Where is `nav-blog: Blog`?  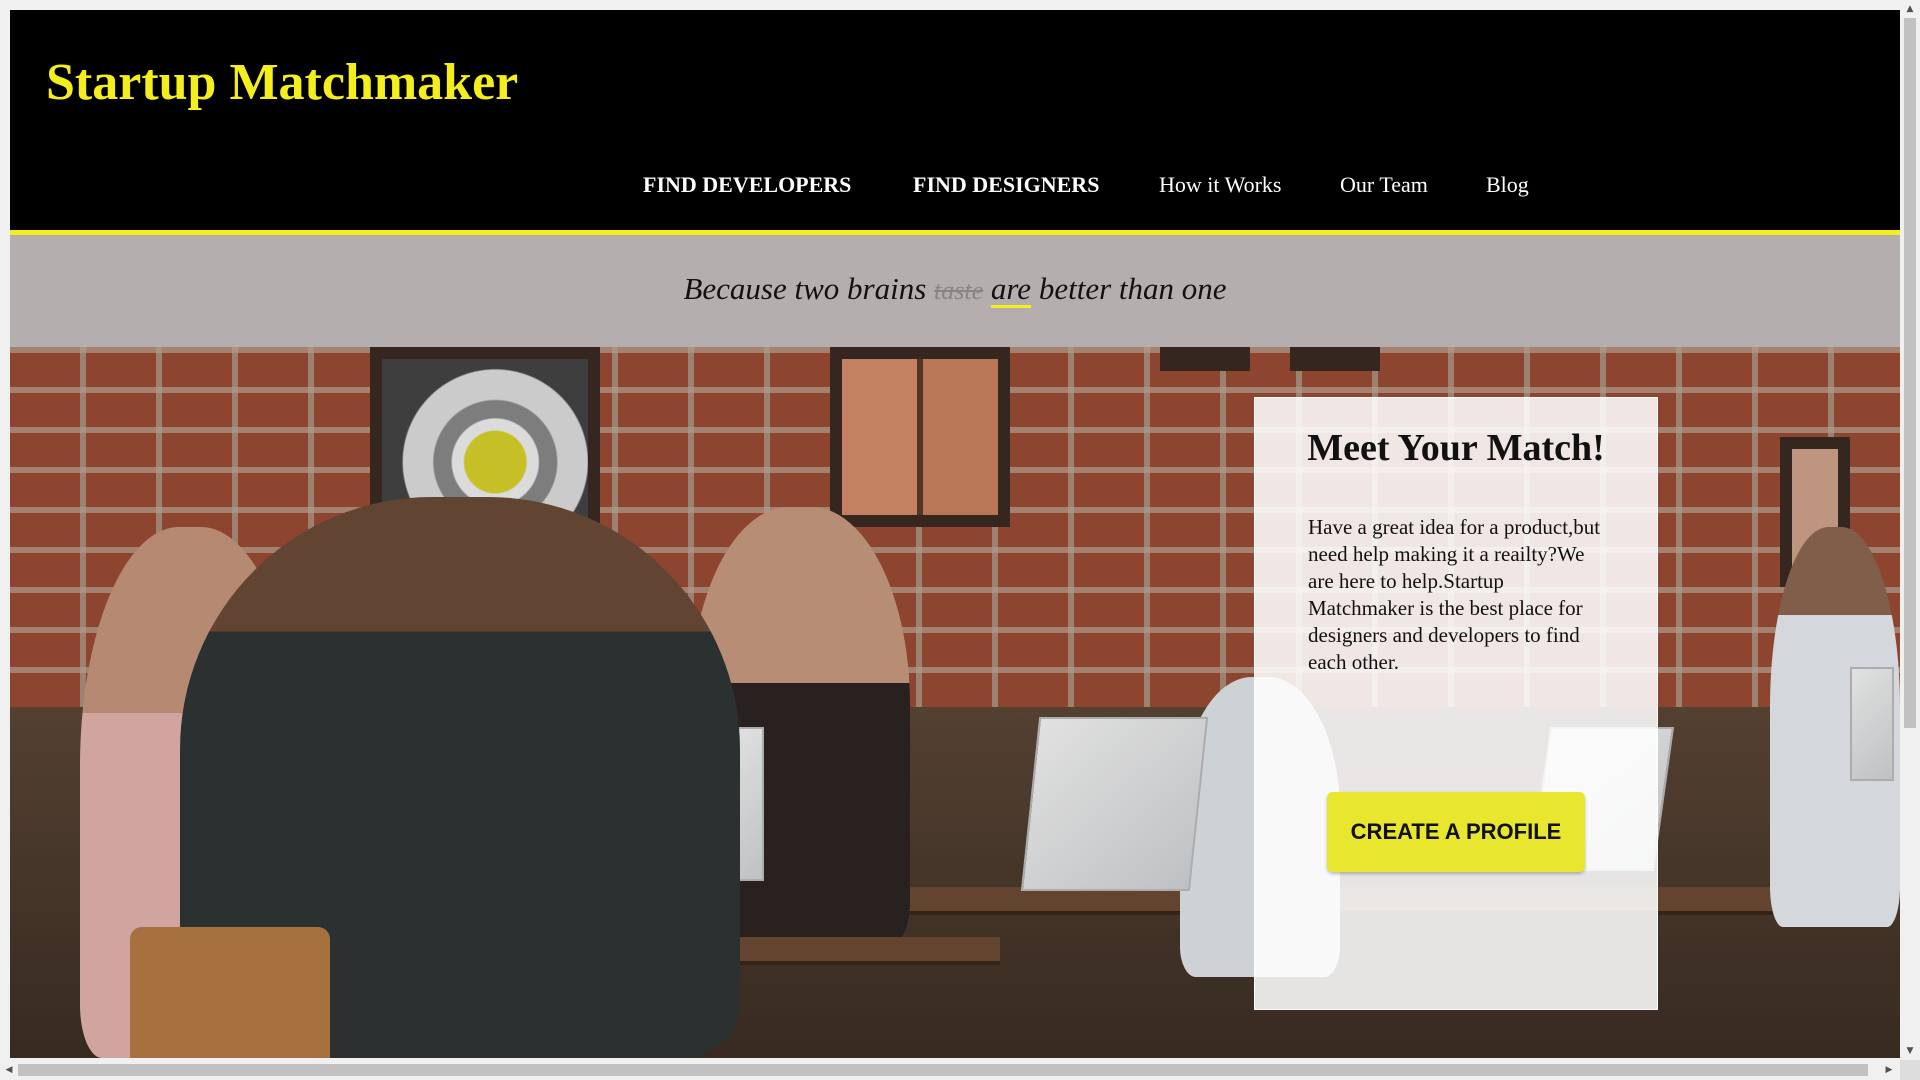
nav-blog: Blog is located at coordinates (1507, 185).